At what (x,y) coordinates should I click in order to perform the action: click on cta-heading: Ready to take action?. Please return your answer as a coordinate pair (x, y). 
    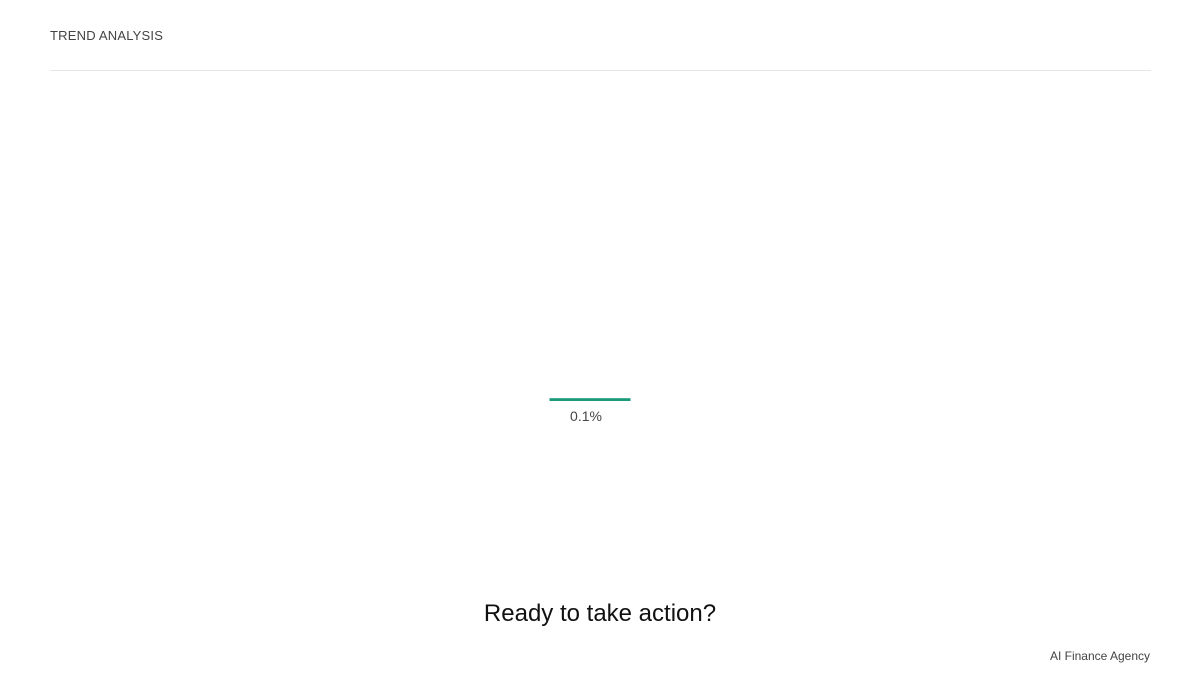
    Looking at the image, I should click on (600, 613).